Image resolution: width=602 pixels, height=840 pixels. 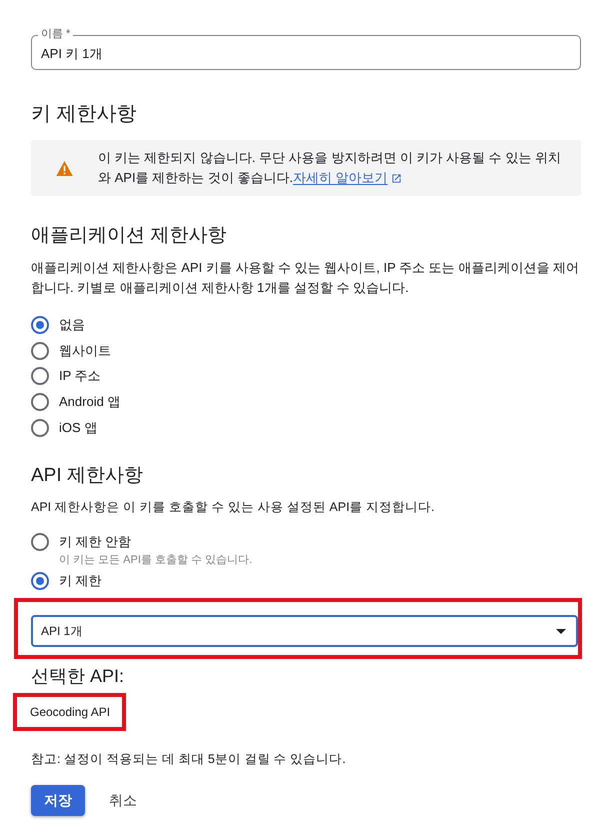 What do you see at coordinates (561, 631) in the screenshot?
I see `caret-down-icon` at bounding box center [561, 631].